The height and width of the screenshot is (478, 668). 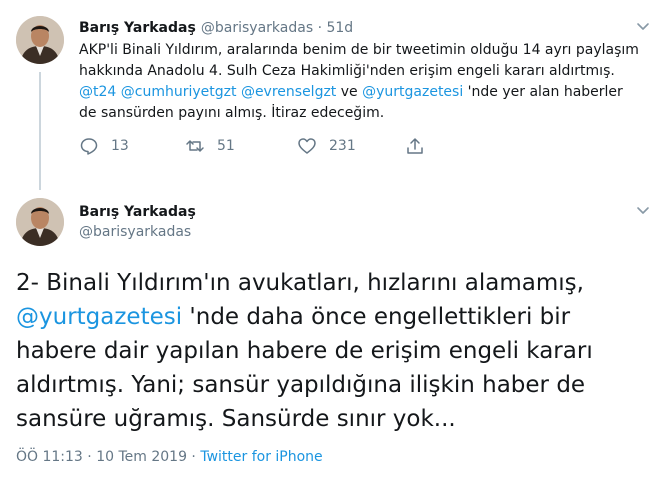 I want to click on tweet-age: 51d, so click(x=339, y=28).